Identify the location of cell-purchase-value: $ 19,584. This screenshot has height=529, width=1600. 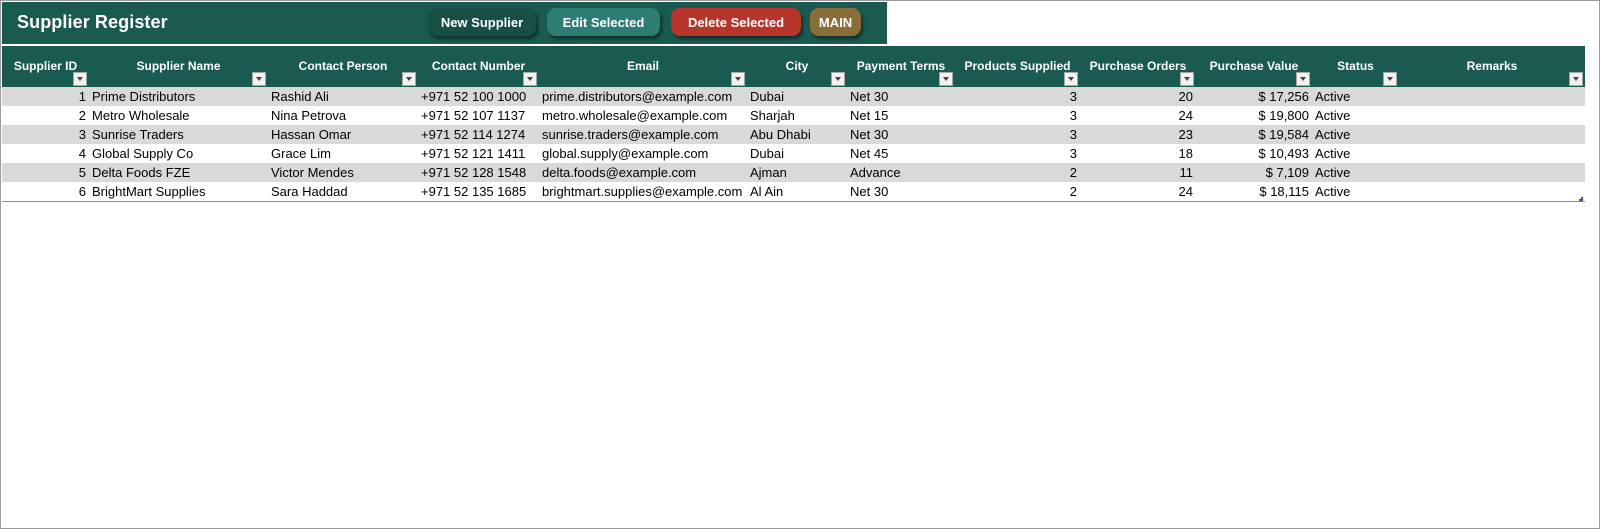
(1254, 134).